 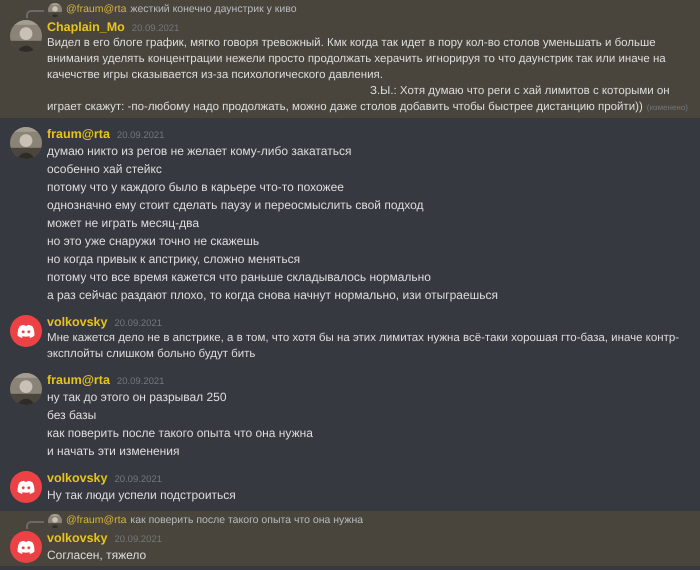 I want to click on message-text: потому что у каждого было в карьере что-то похожее, so click(x=196, y=187).